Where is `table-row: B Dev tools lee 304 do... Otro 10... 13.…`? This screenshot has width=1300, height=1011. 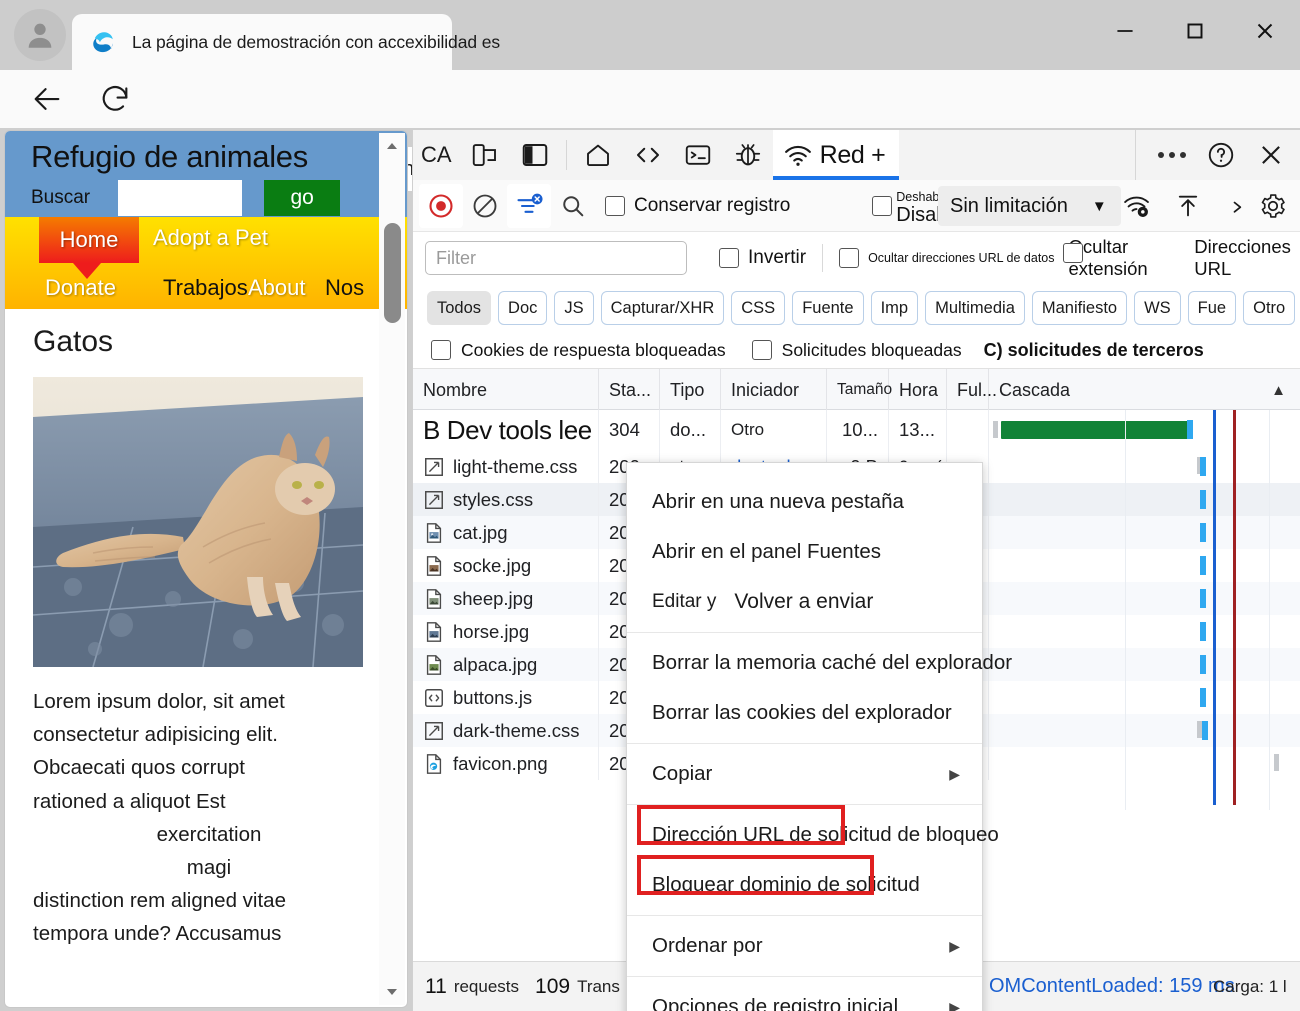 table-row: B Dev tools lee 304 do... Otro 10... 13.… is located at coordinates (856, 430).